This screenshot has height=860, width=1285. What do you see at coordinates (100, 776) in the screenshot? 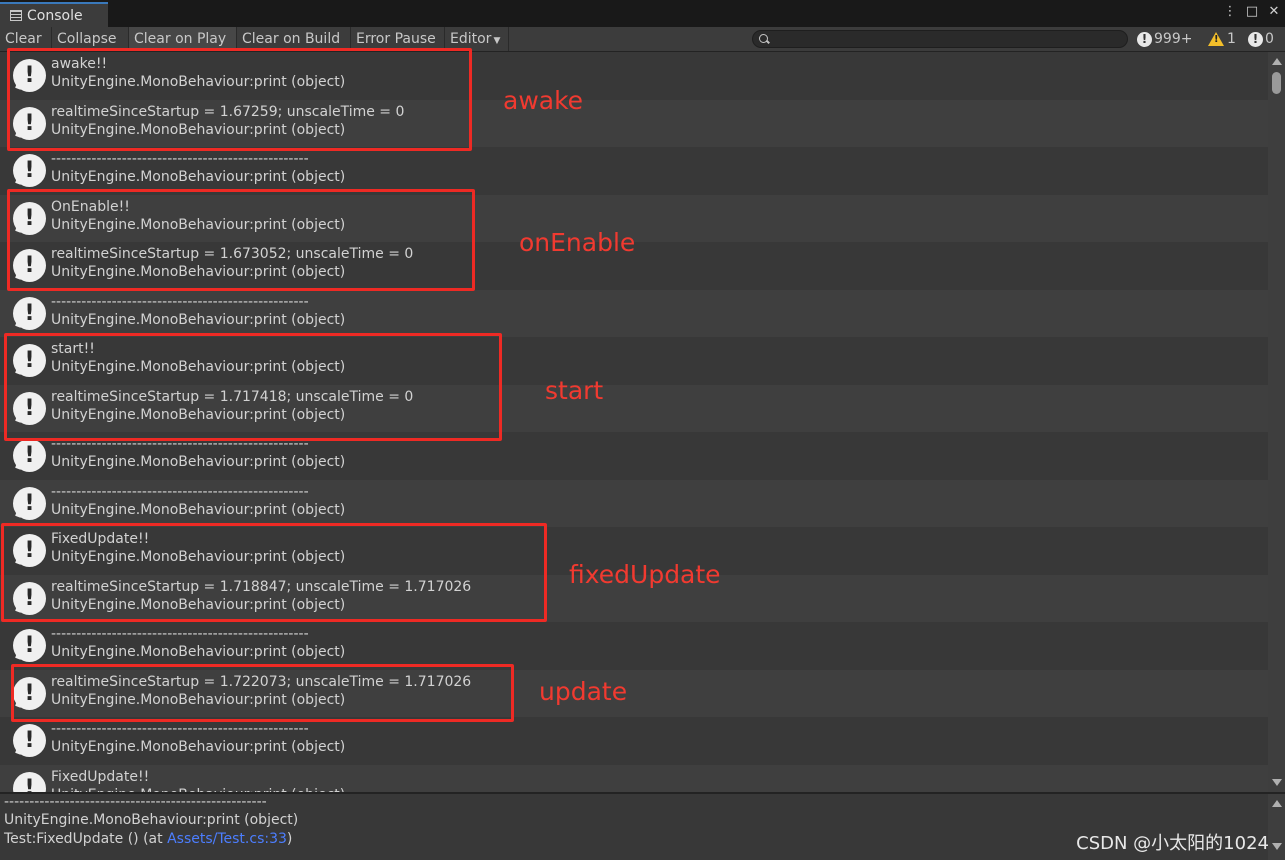
I see `log-entry-message: FixedUpdate!!` at bounding box center [100, 776].